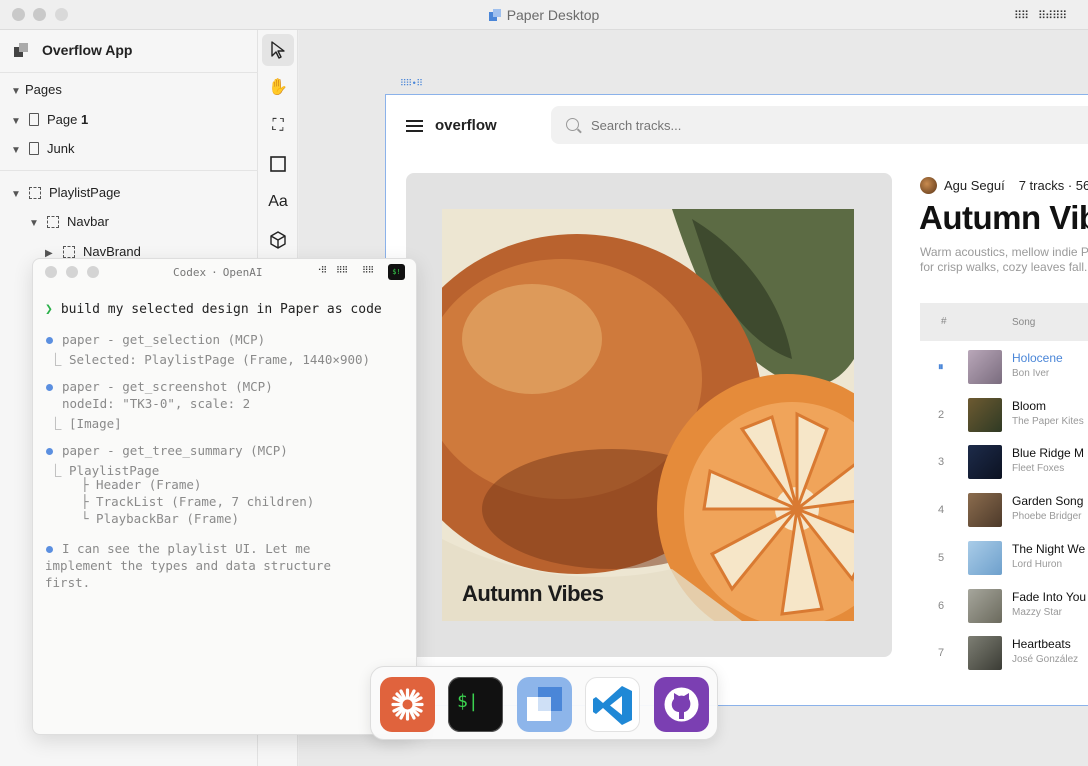 The height and width of the screenshot is (766, 1088). Describe the element at coordinates (1037, 612) in the screenshot. I see `track-artist: Mazzy Star` at that location.